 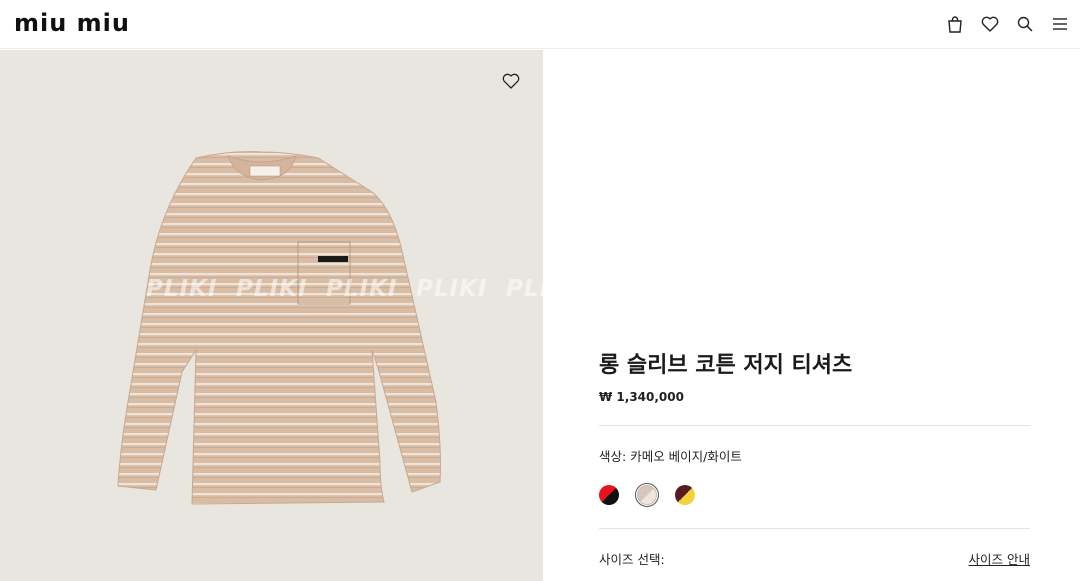 I want to click on search-icon, so click(x=1024, y=24).